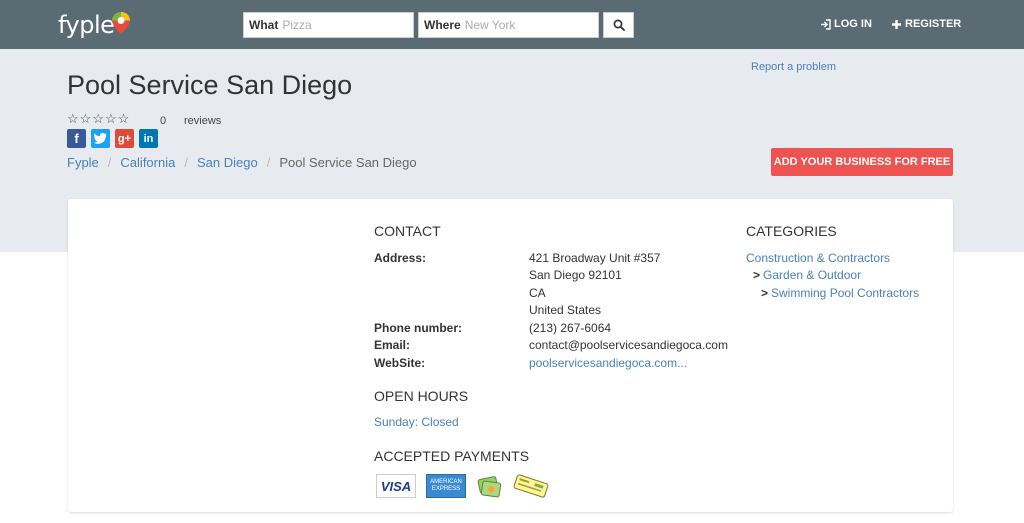 This screenshot has width=1024, height=523. Describe the element at coordinates (853, 24) in the screenshot. I see `login-label: LOG IN` at that location.